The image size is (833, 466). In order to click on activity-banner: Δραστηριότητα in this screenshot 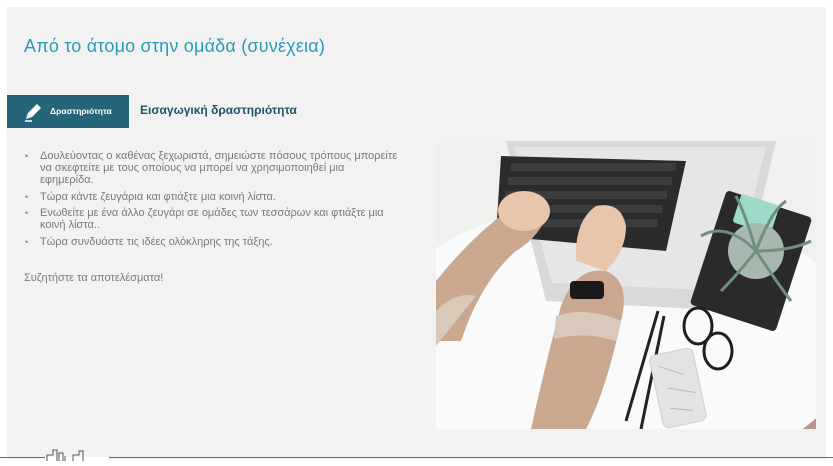, I will do `click(68, 111)`.